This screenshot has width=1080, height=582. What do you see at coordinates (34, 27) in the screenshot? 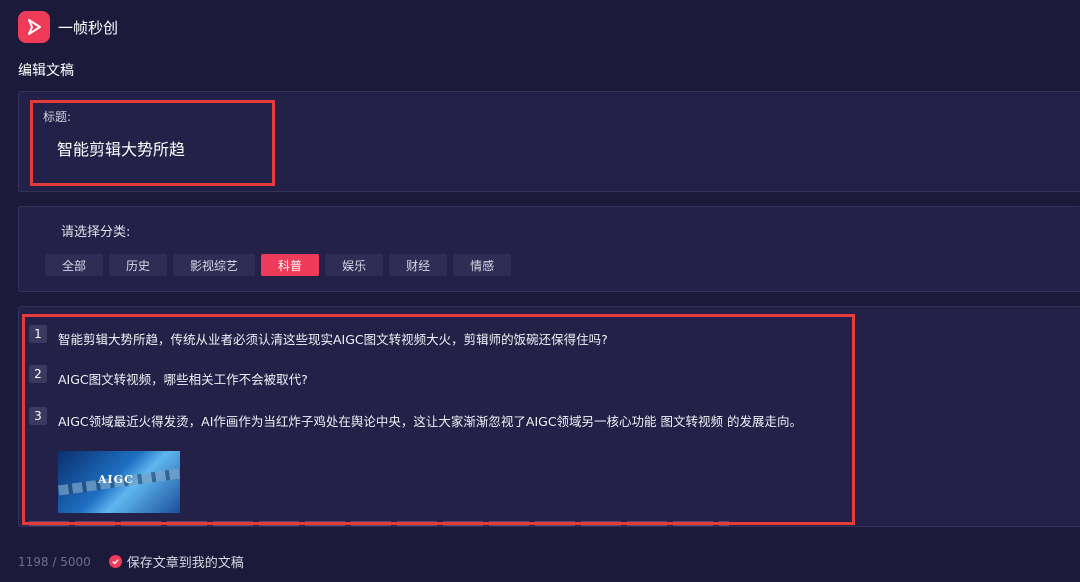
I see `app-logo-icon` at bounding box center [34, 27].